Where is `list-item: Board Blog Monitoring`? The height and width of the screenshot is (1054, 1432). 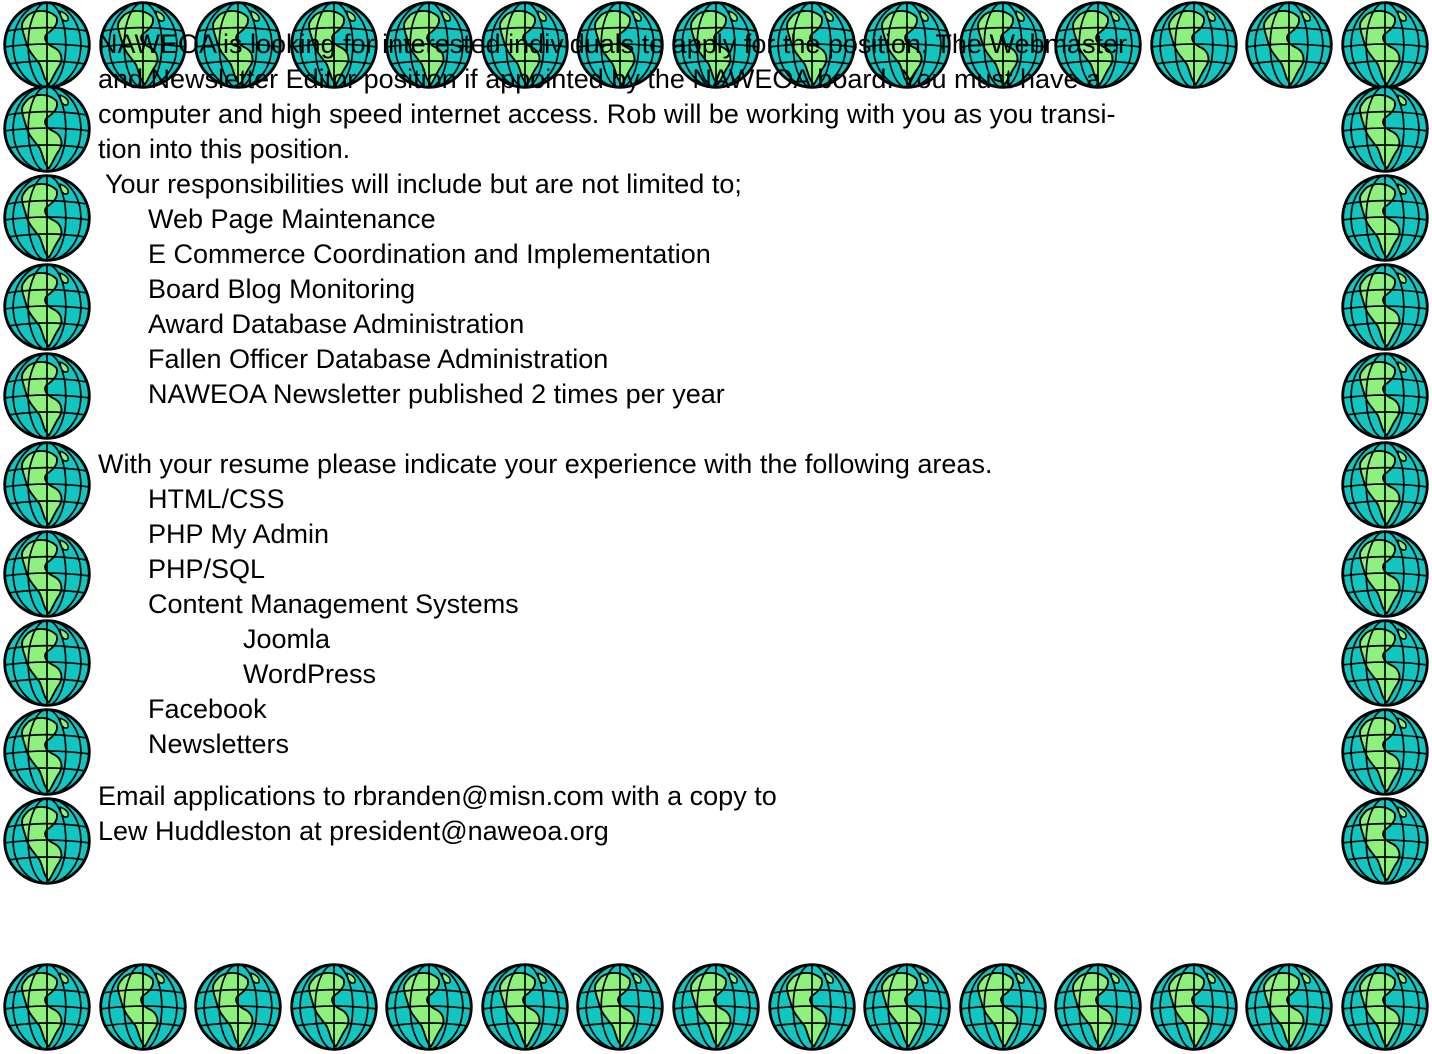
list-item: Board Blog Monitoring is located at coordinates (282, 289).